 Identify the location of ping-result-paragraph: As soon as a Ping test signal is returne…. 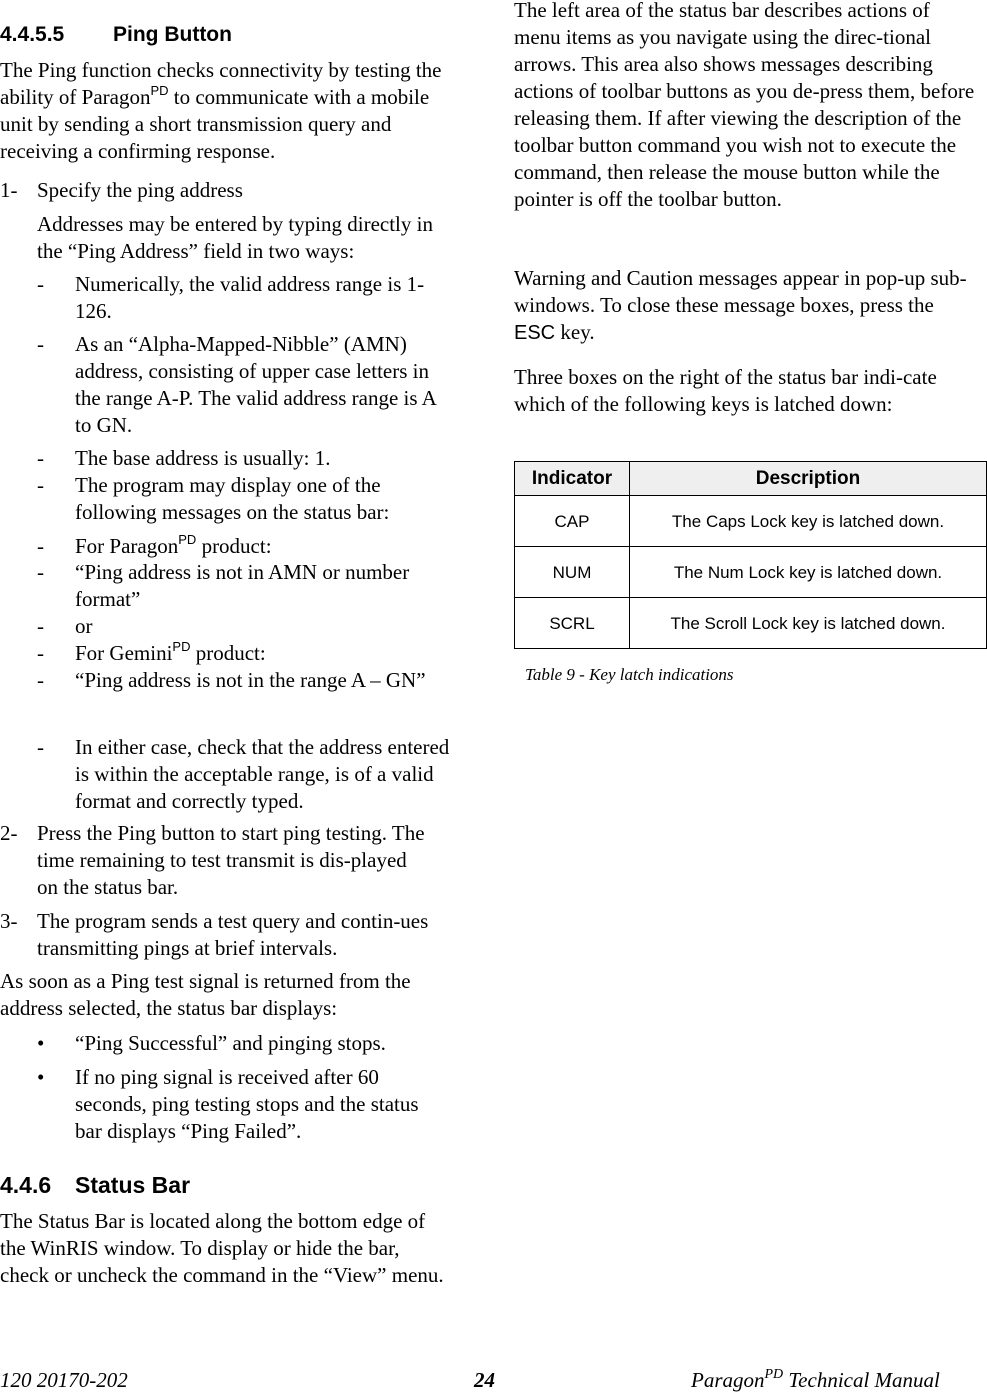
(205, 994).